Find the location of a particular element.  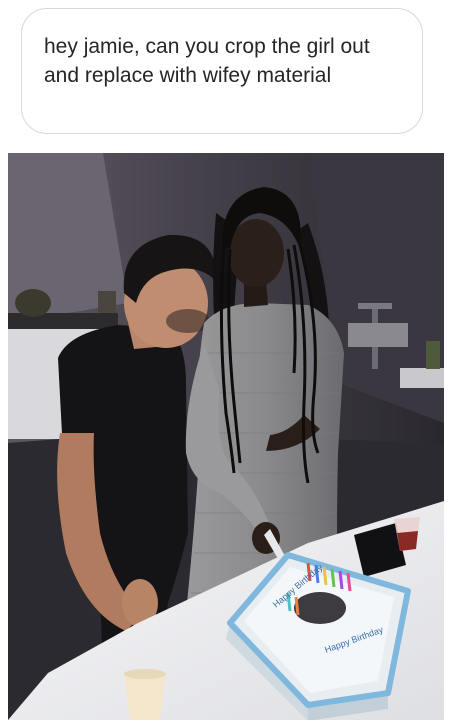

glass-left is located at coordinates (145, 696).